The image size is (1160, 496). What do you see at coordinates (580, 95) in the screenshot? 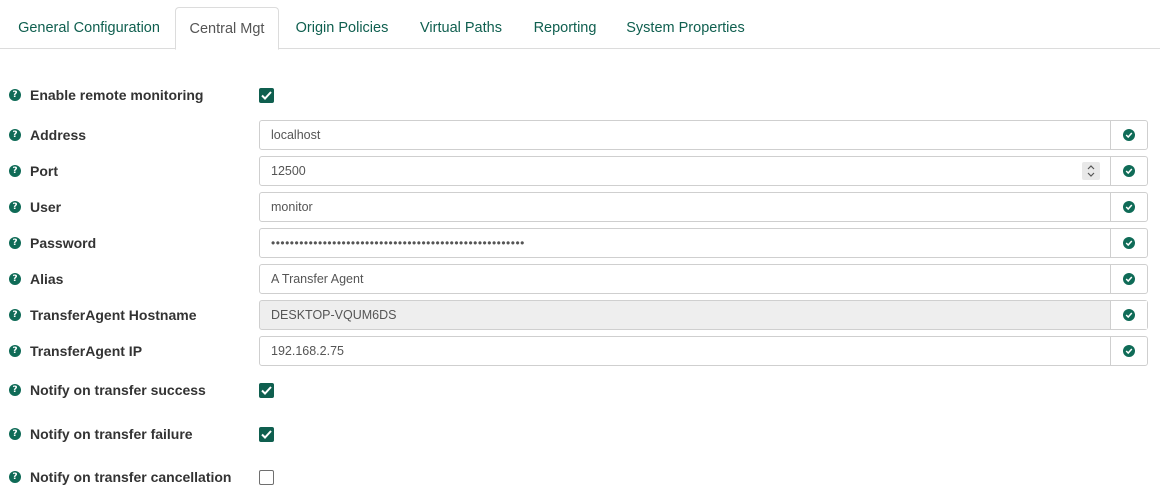
I see `row-enable-remote-monitoring: ? Enable remote monitoring` at bounding box center [580, 95].